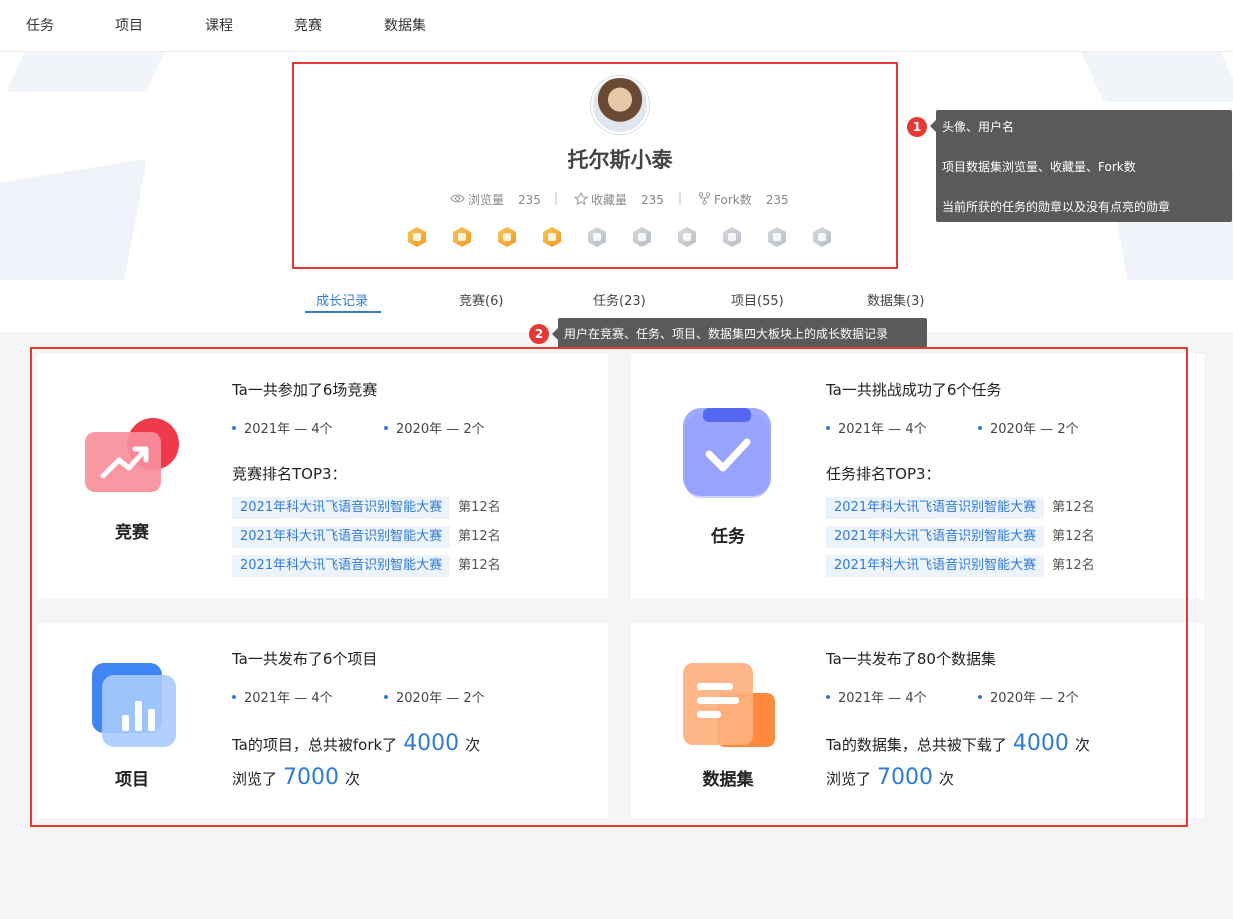 The width and height of the screenshot is (1233, 919). Describe the element at coordinates (704, 199) in the screenshot. I see `fork-icon` at that location.